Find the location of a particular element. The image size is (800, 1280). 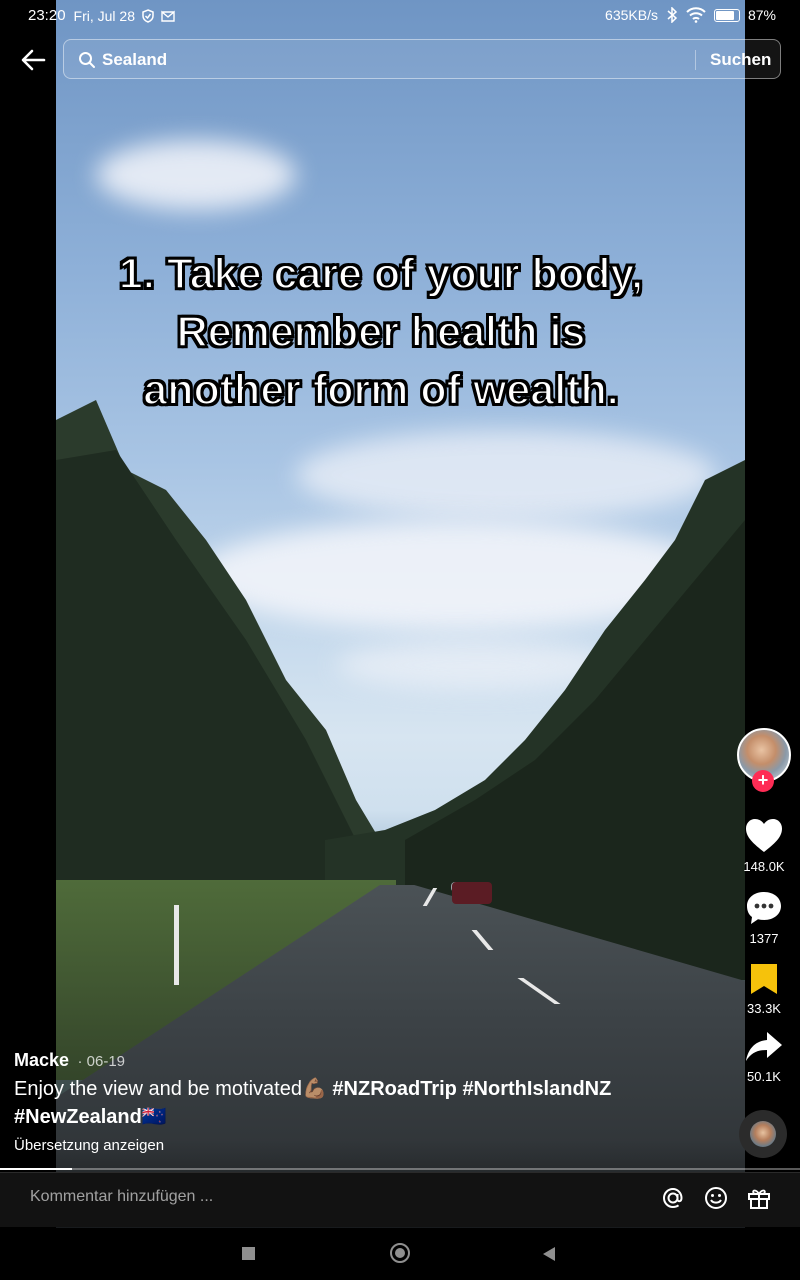

system-nav-bar is located at coordinates (400, 1254).